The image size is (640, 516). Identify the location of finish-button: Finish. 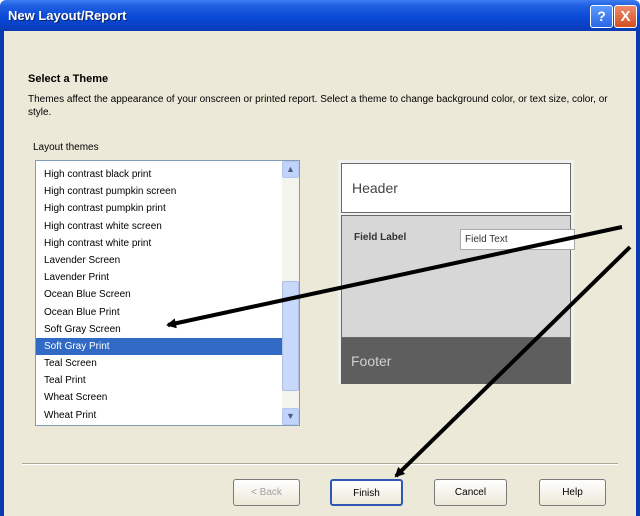
(366, 492).